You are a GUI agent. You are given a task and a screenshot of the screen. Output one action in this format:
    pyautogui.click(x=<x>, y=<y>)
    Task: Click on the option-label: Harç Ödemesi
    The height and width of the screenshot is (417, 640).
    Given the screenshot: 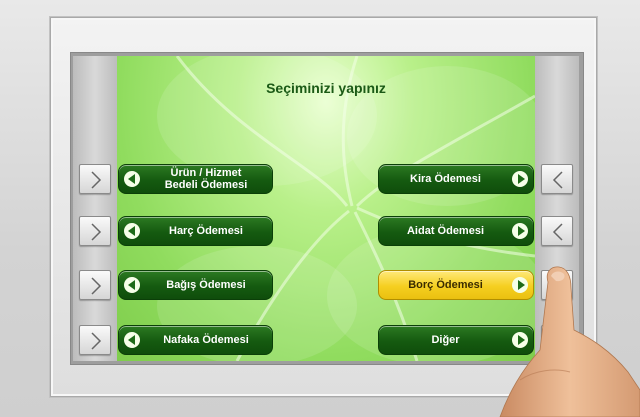 What is the action you would take?
    pyautogui.click(x=206, y=231)
    